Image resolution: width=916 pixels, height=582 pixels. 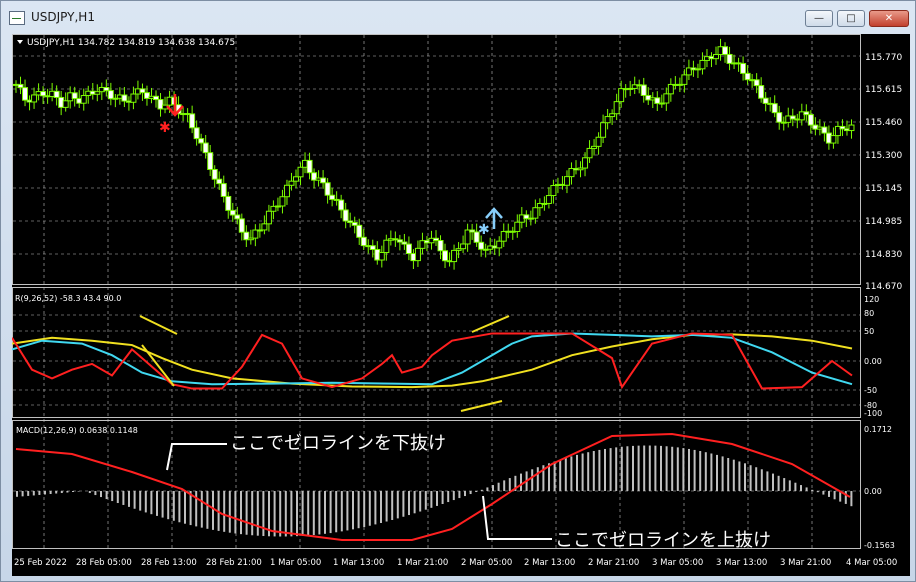 What do you see at coordinates (869, 313) in the screenshot?
I see `rci-tick: 80` at bounding box center [869, 313].